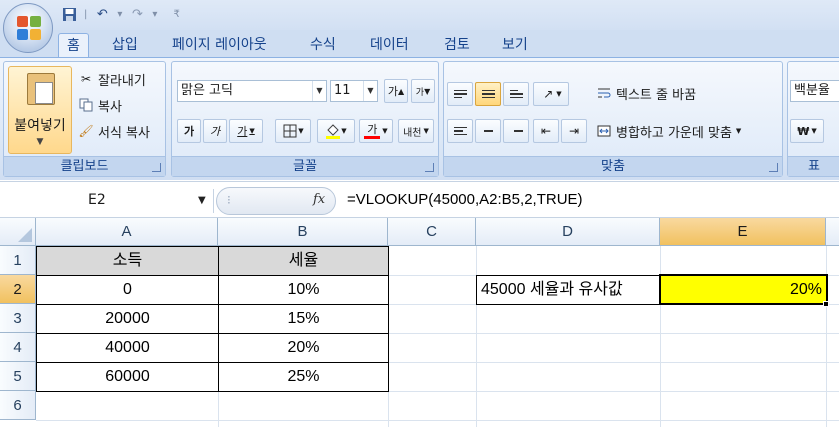 The height and width of the screenshot is (427, 839). What do you see at coordinates (437, 420) in the screenshot?
I see `gridline` at bounding box center [437, 420].